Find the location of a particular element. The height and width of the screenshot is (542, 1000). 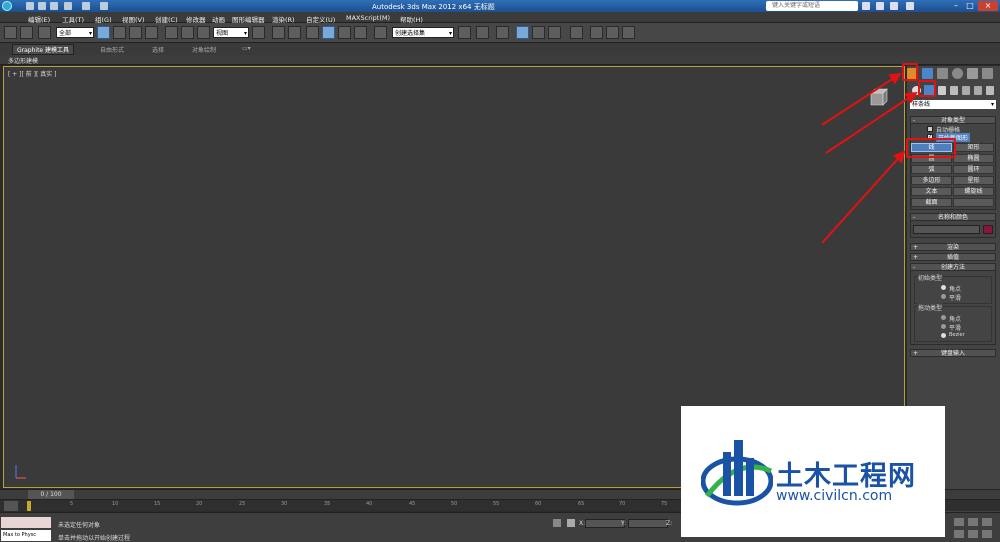

select-and-rotate-icon is located at coordinates (187, 32).